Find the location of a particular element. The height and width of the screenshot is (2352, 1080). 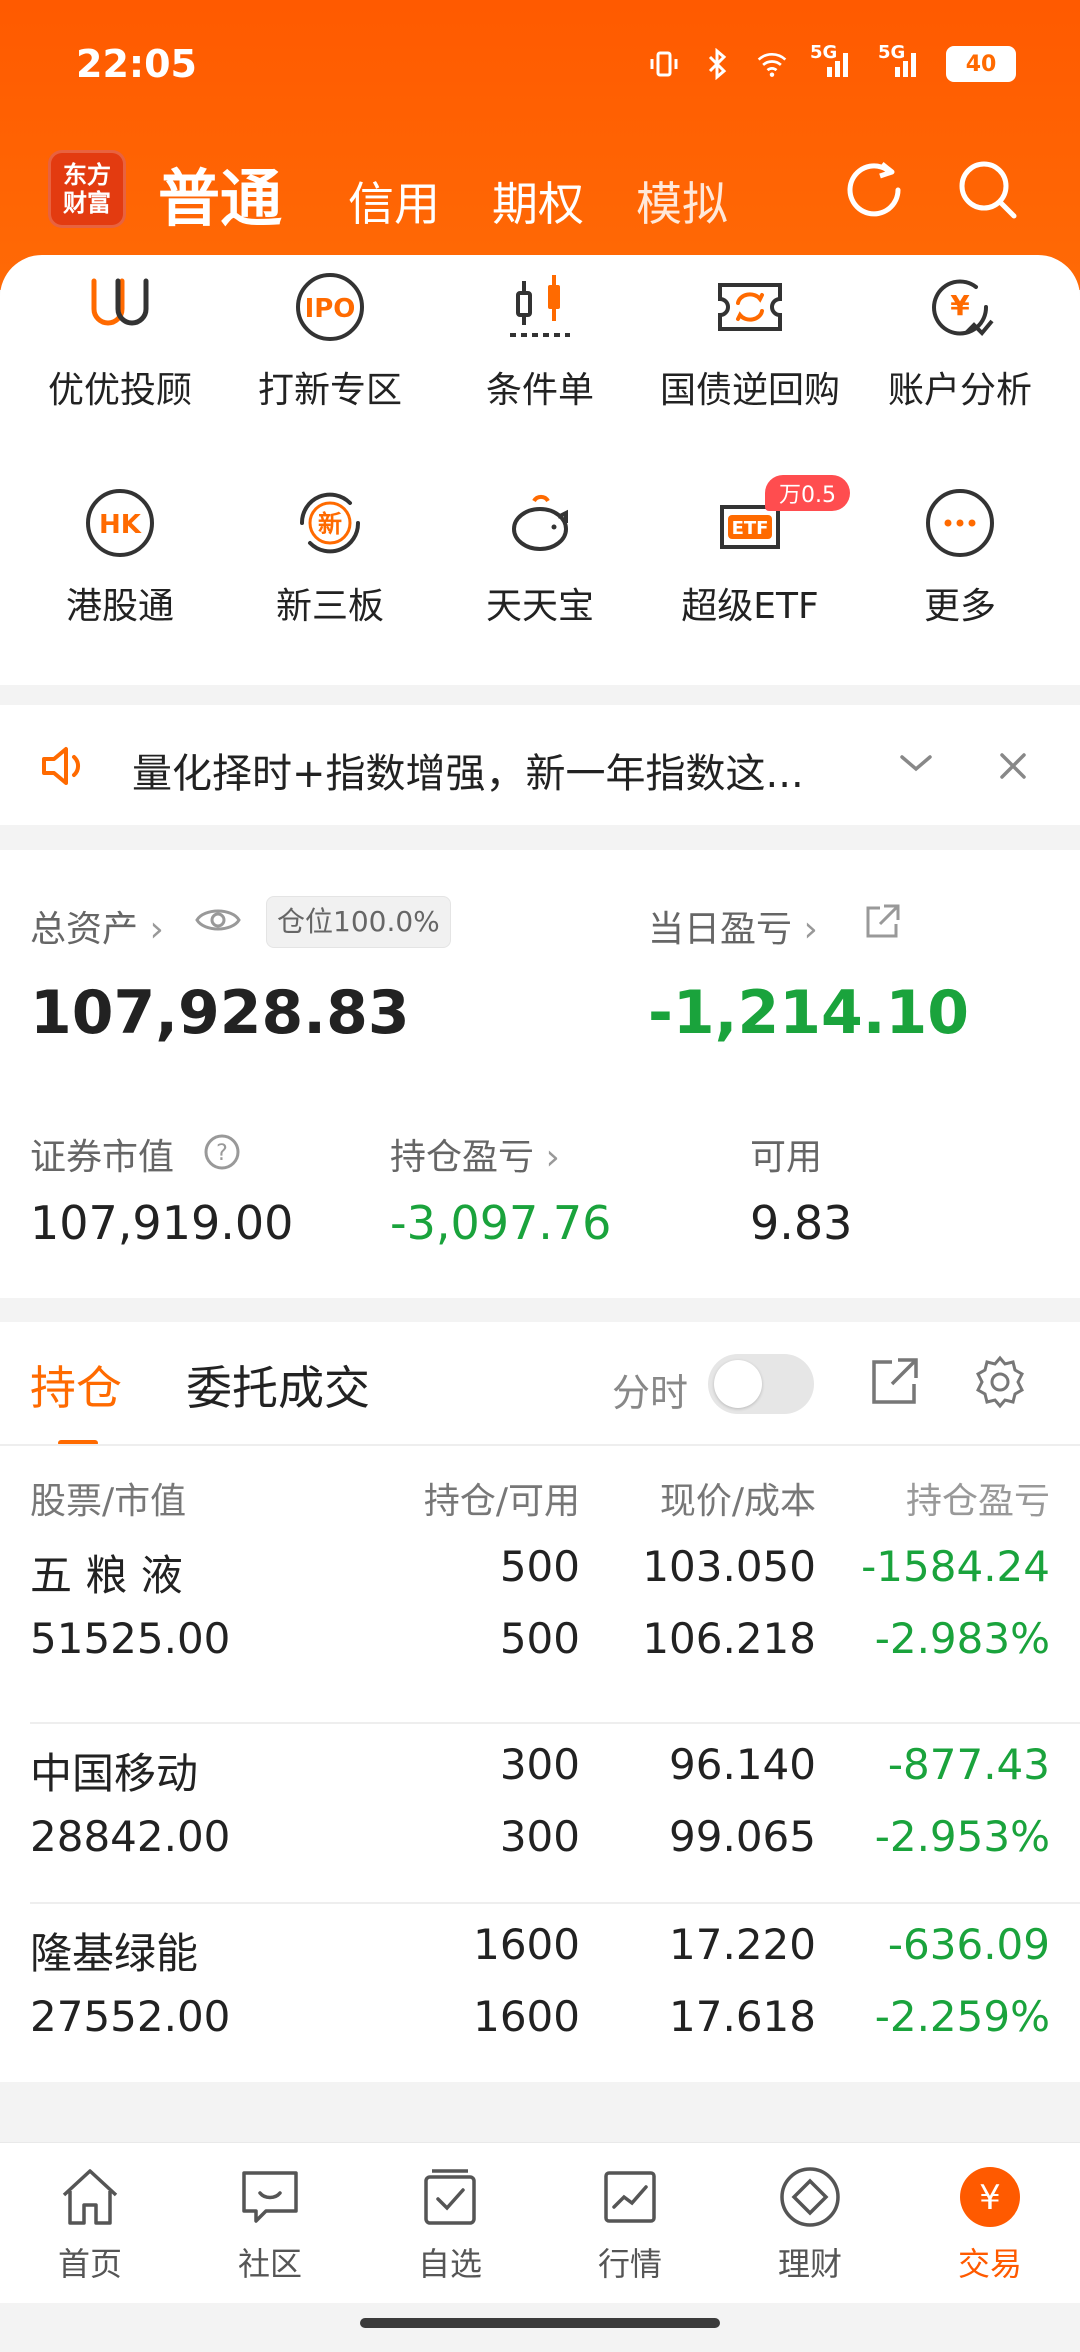

shortcut-new-third-board: 新 新三板 is located at coordinates (330, 556).